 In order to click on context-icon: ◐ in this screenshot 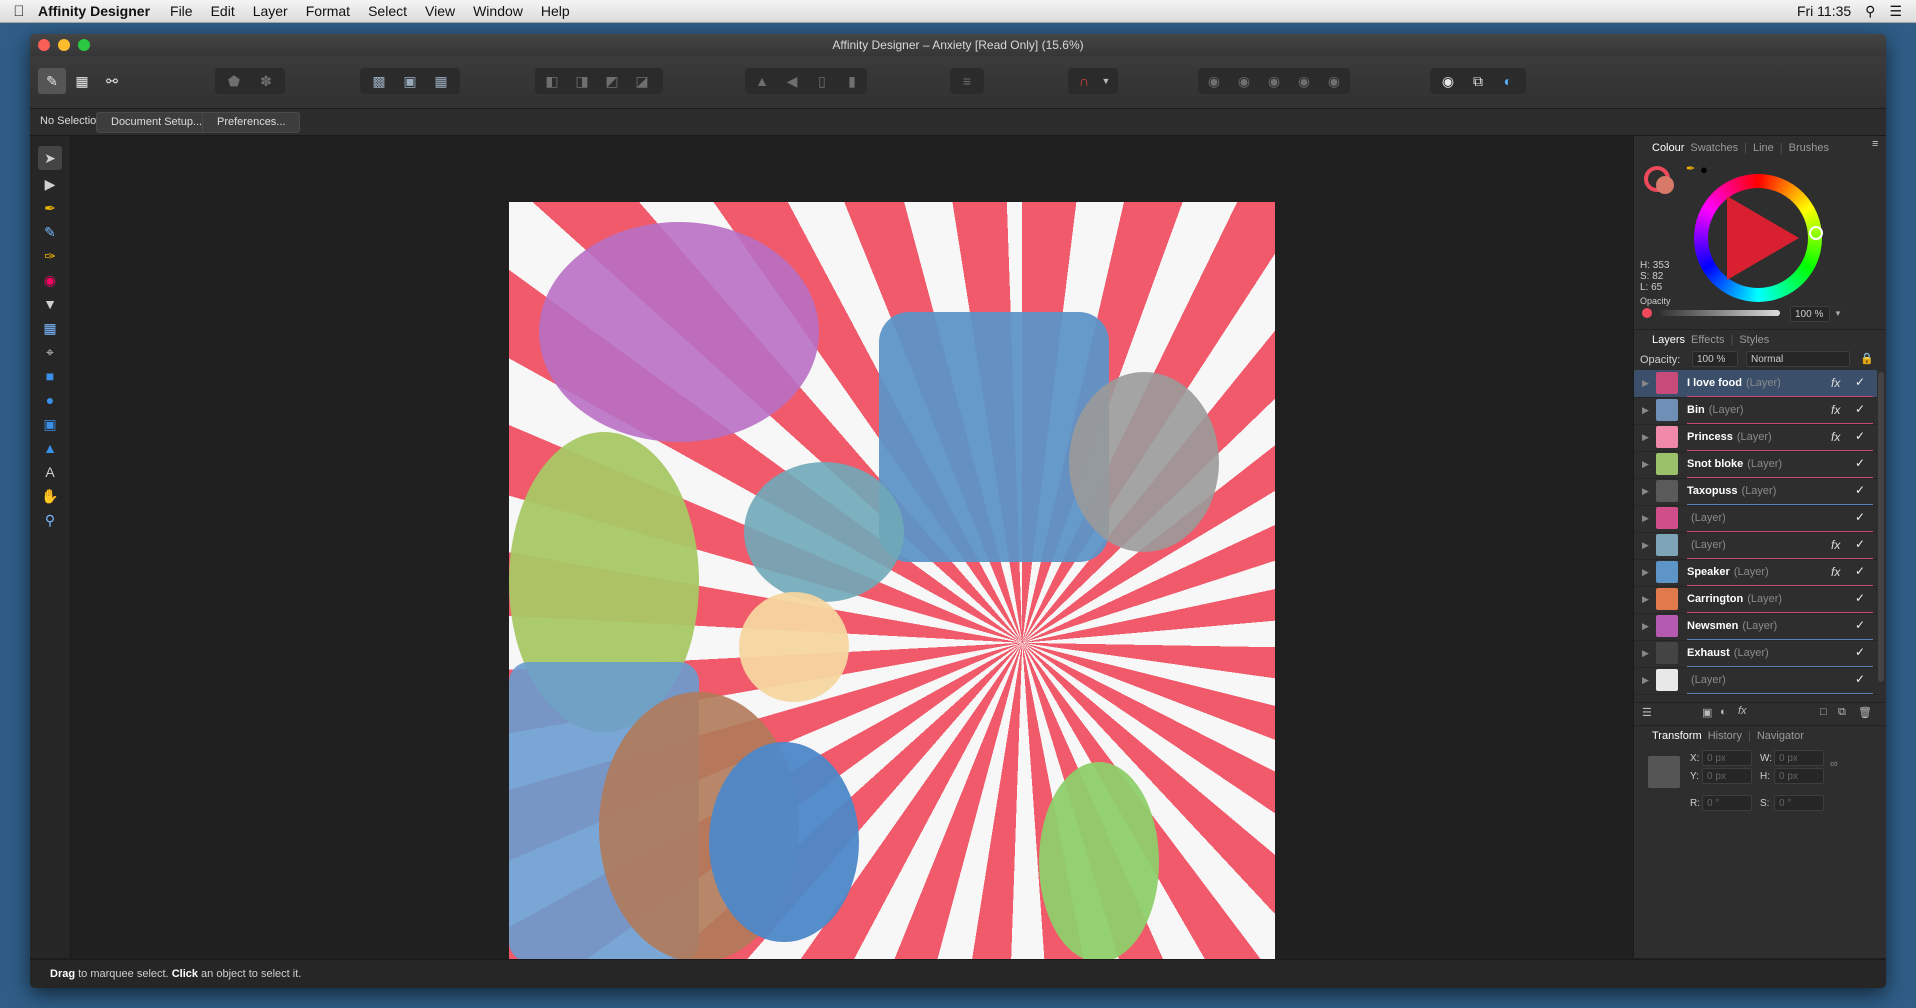, I will do `click(1508, 81)`.